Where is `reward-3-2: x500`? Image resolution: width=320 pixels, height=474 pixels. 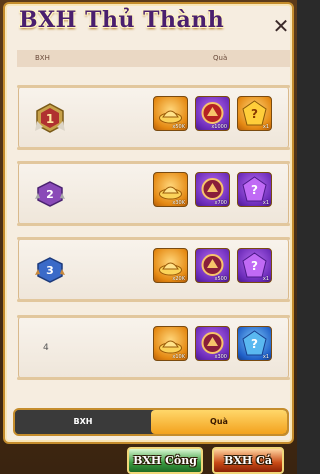 reward-3-2: x500 is located at coordinates (212, 265).